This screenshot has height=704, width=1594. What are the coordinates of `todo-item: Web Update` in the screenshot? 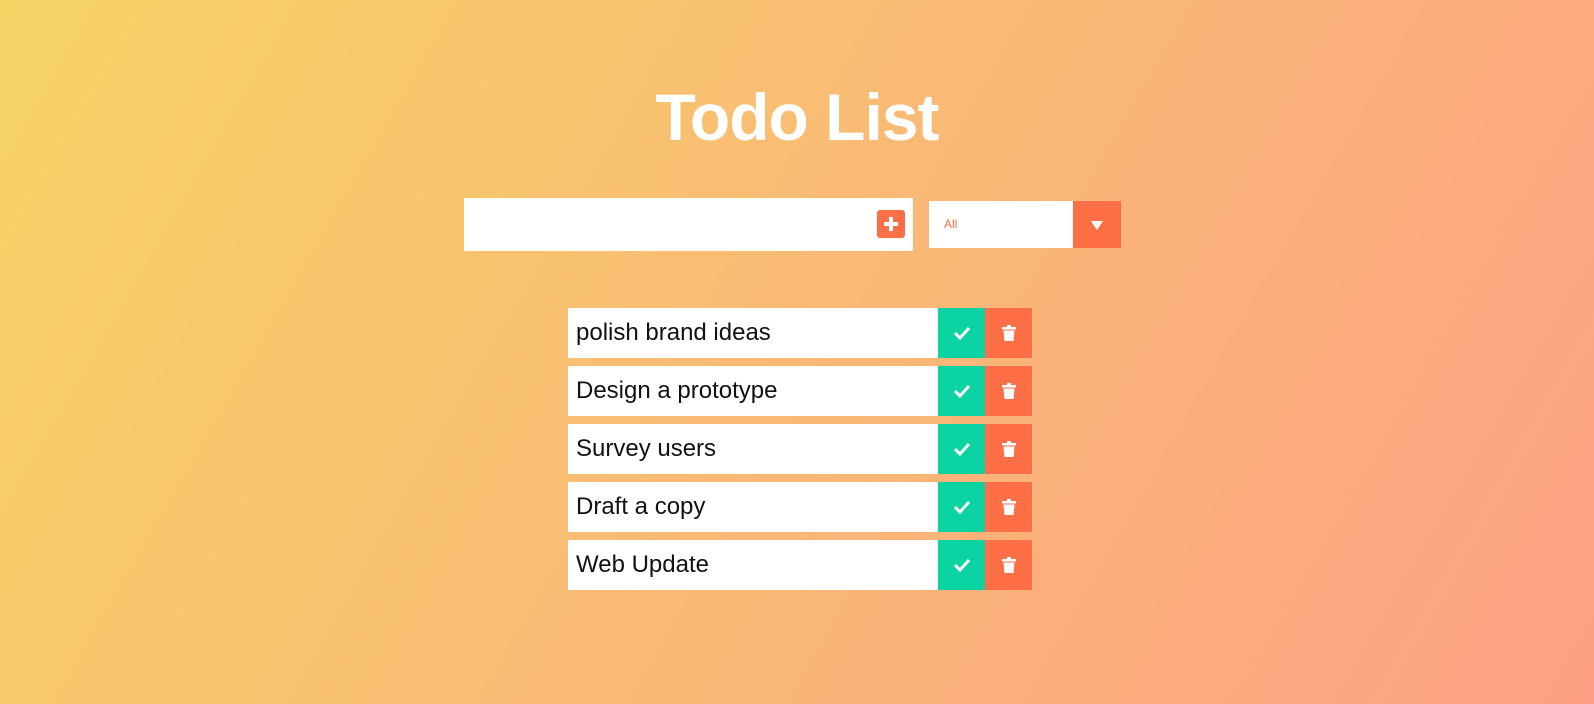 It's located at (800, 565).